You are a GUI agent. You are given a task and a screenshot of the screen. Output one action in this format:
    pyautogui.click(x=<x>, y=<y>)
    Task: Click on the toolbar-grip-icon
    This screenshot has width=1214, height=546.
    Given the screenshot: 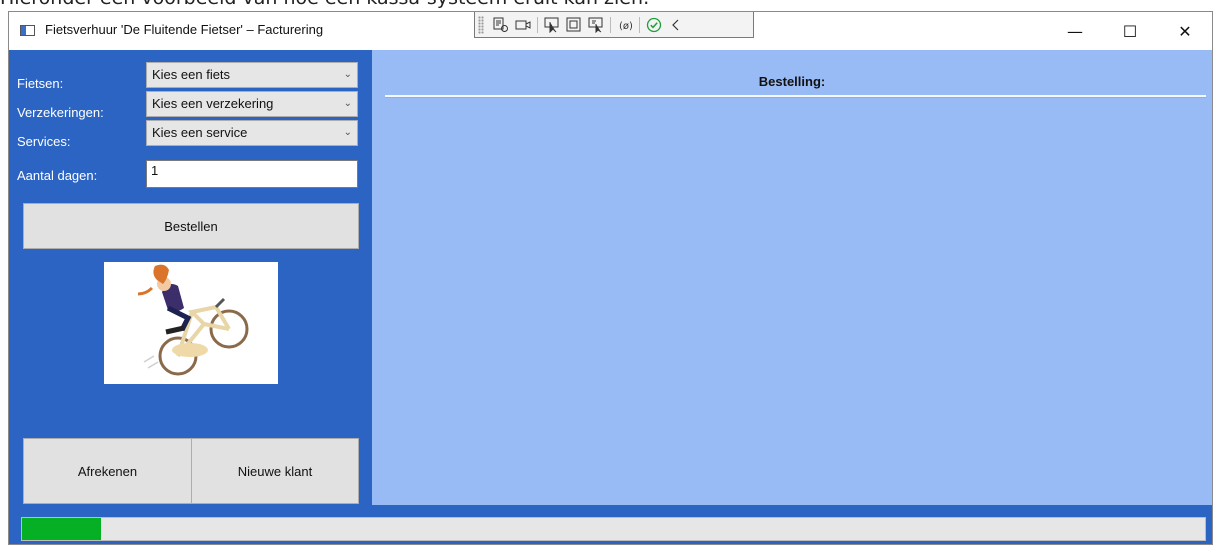 What is the action you would take?
    pyautogui.click(x=481, y=24)
    